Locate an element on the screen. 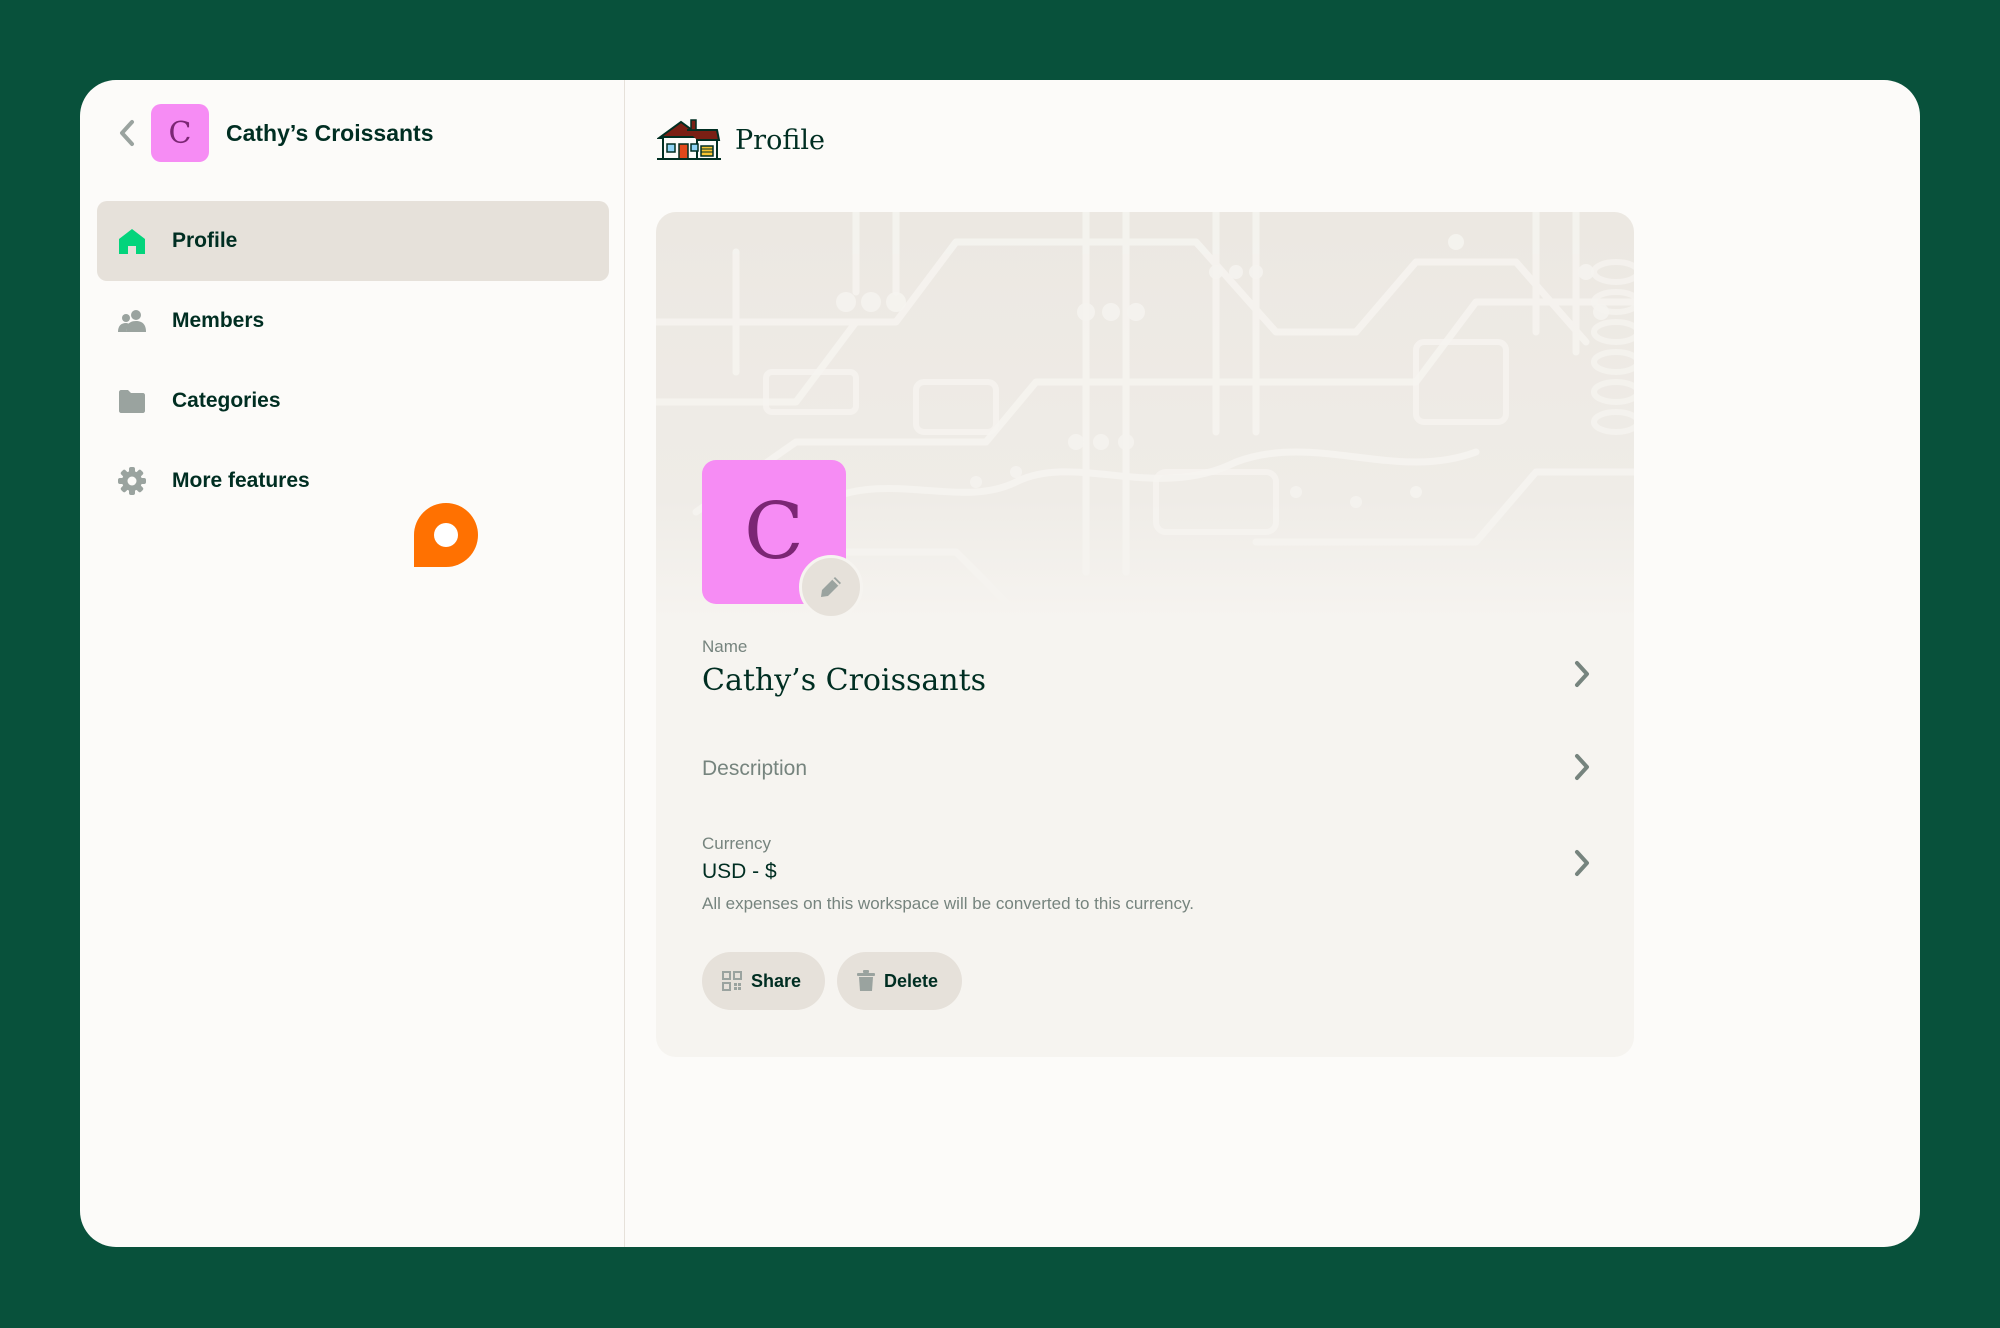 This screenshot has height=1328, width=2000. edit-avatar-button is located at coordinates (831, 587).